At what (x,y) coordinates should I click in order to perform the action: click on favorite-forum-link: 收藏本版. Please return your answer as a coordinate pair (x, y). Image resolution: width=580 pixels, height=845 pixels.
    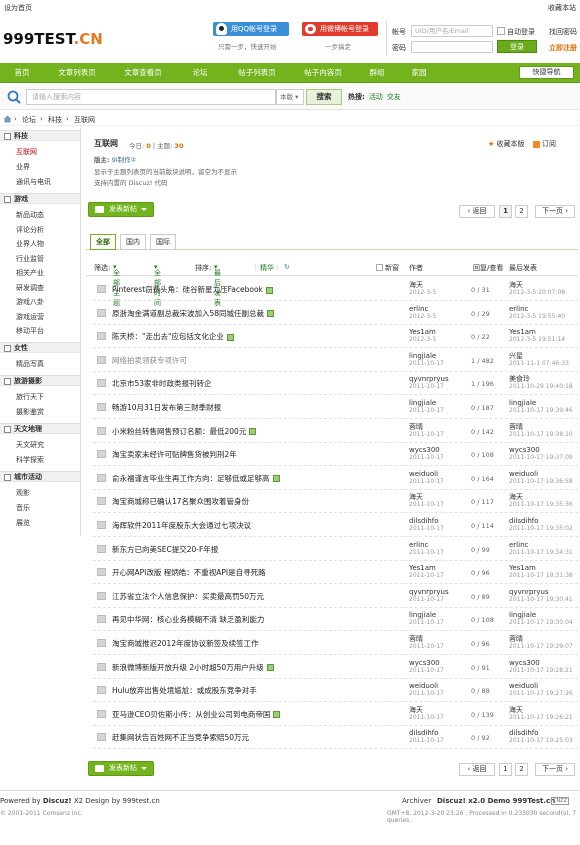
    Looking at the image, I should click on (511, 144).